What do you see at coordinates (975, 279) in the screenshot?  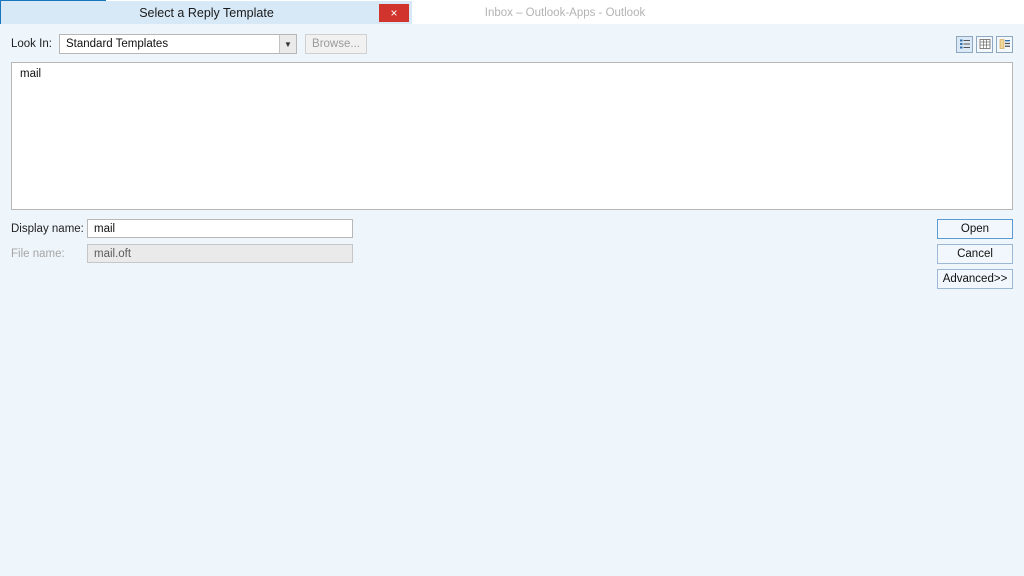 I see `advanced-button: Advanced>>` at bounding box center [975, 279].